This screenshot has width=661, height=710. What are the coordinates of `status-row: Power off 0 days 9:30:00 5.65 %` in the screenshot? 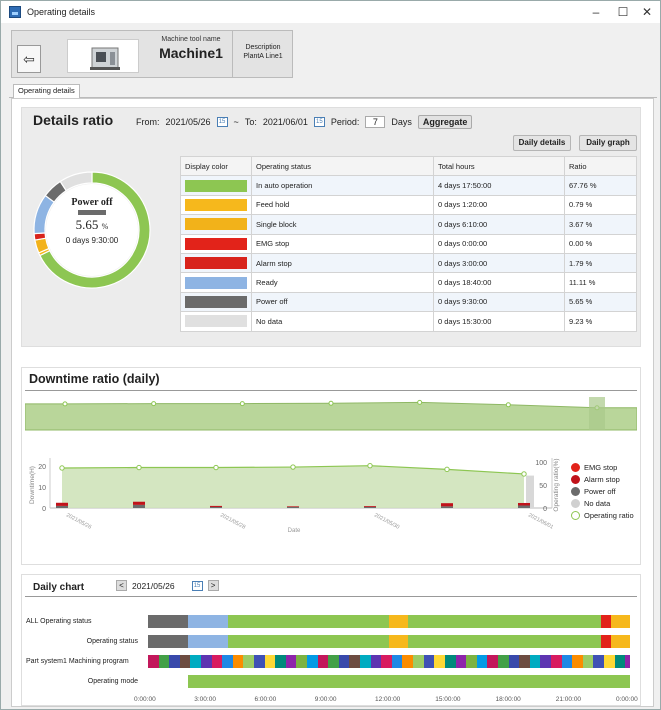 It's located at (408, 302).